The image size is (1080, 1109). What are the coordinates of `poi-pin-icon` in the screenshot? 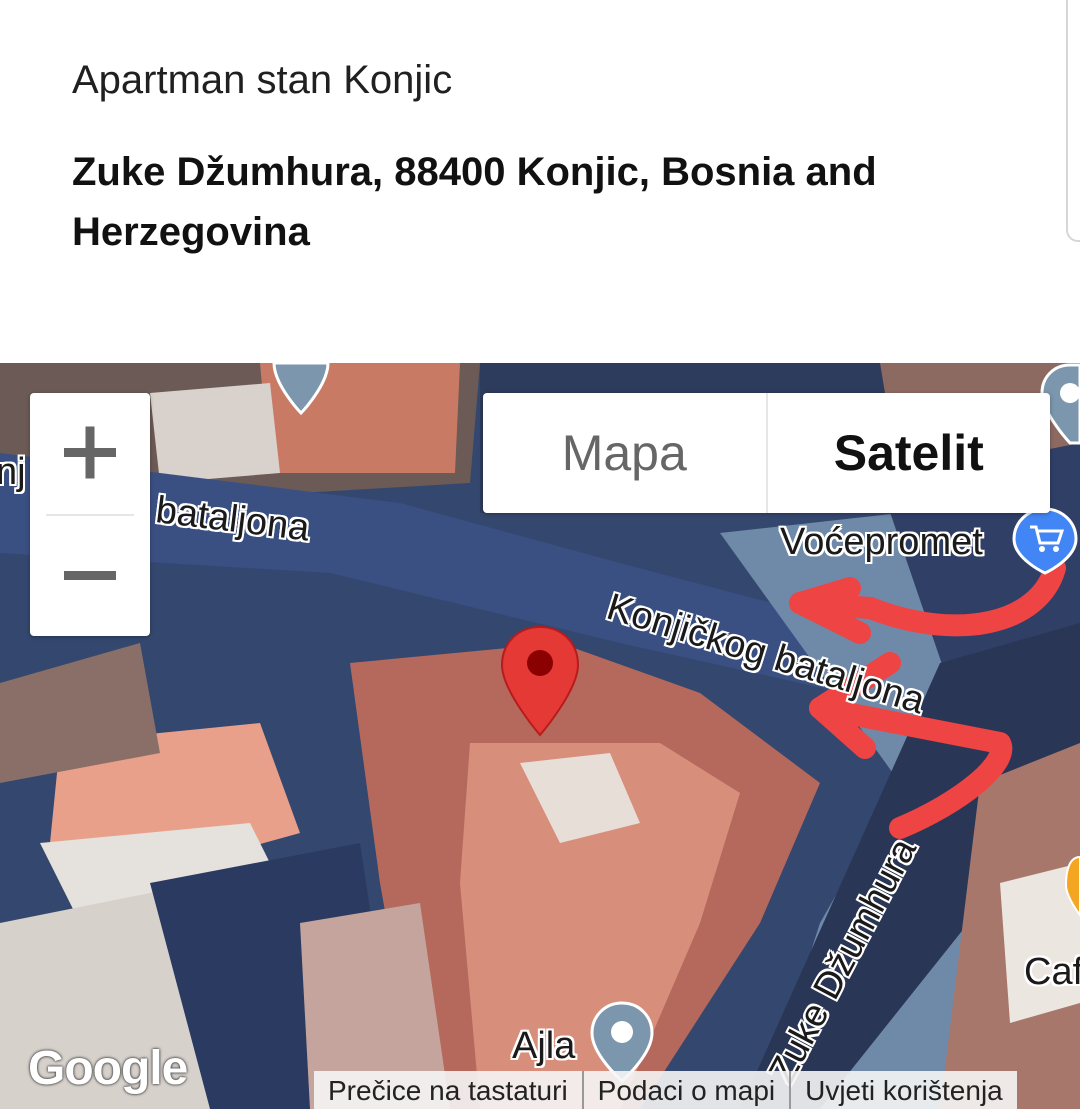 It's located at (301, 389).